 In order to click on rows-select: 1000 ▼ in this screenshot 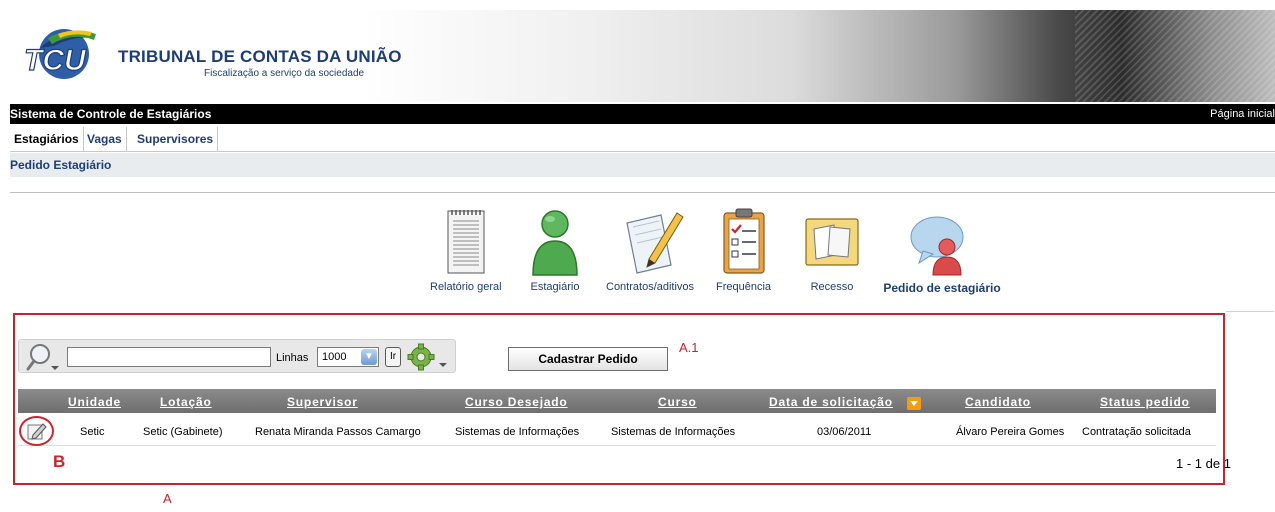, I will do `click(348, 357)`.